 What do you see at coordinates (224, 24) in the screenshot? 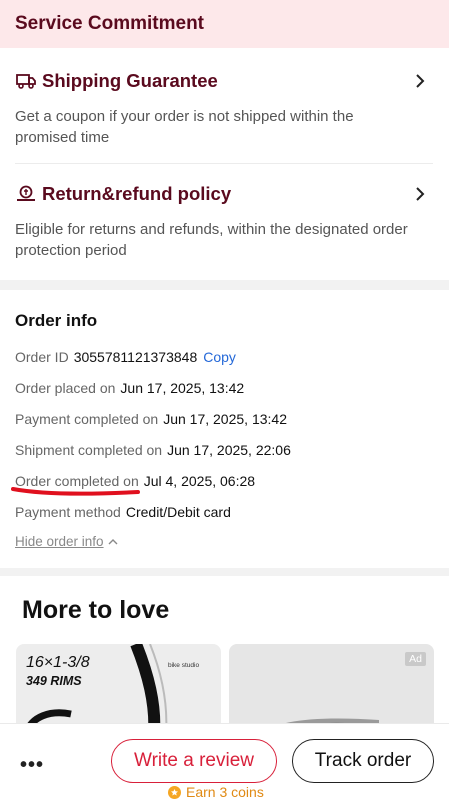
I see `service-commitment-header: Service Commitment` at bounding box center [224, 24].